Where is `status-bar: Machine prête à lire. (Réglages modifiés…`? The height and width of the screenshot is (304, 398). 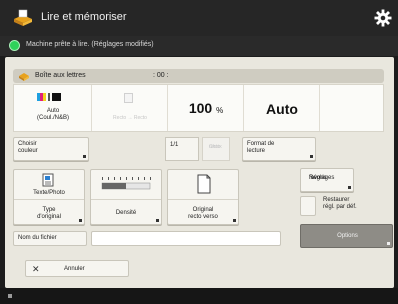
status-bar: Machine prête à lire. (Réglages modifiés… is located at coordinates (199, 46).